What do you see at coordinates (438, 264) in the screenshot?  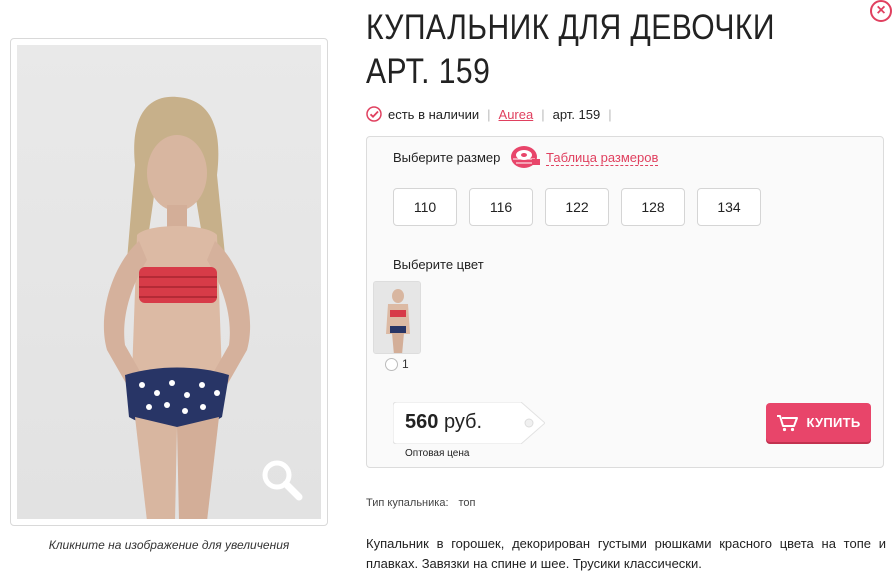 I see `color-label: Выберите цвет` at bounding box center [438, 264].